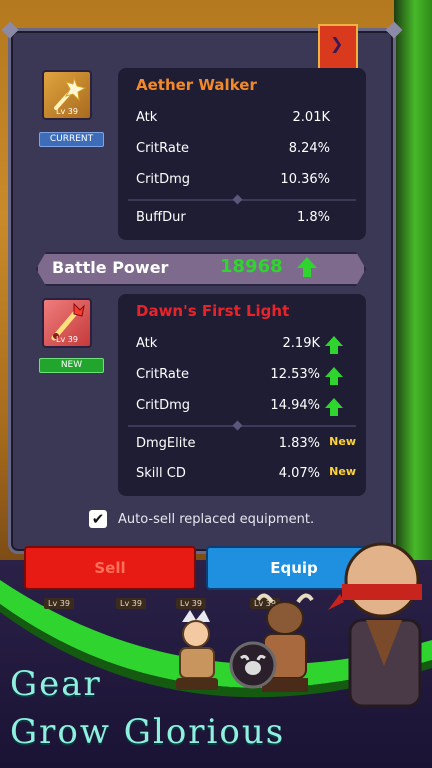 Image resolution: width=432 pixels, height=768 pixels. I want to click on stat-value: 8.24%, so click(309, 148).